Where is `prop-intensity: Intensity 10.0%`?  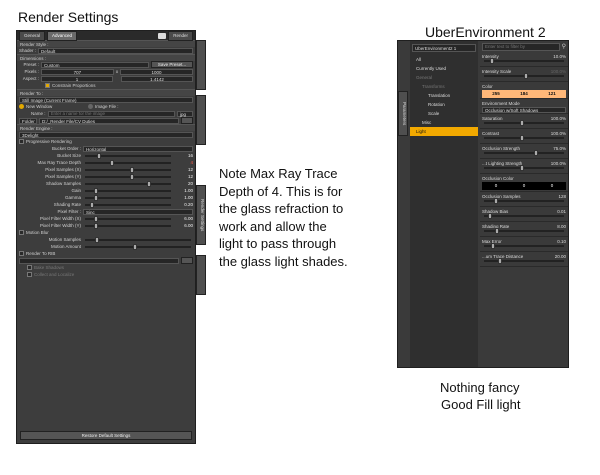 prop-intensity: Intensity 10.0% is located at coordinates (524, 59).